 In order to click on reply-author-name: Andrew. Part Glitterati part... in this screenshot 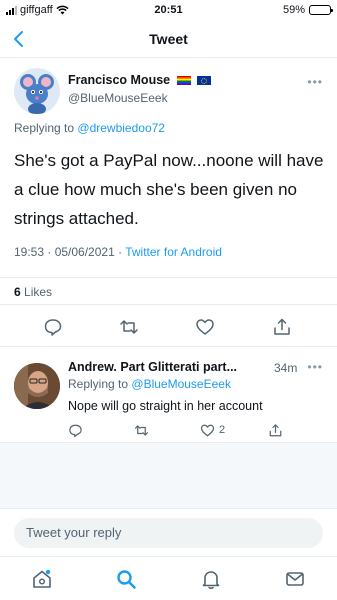, I will do `click(152, 367)`.